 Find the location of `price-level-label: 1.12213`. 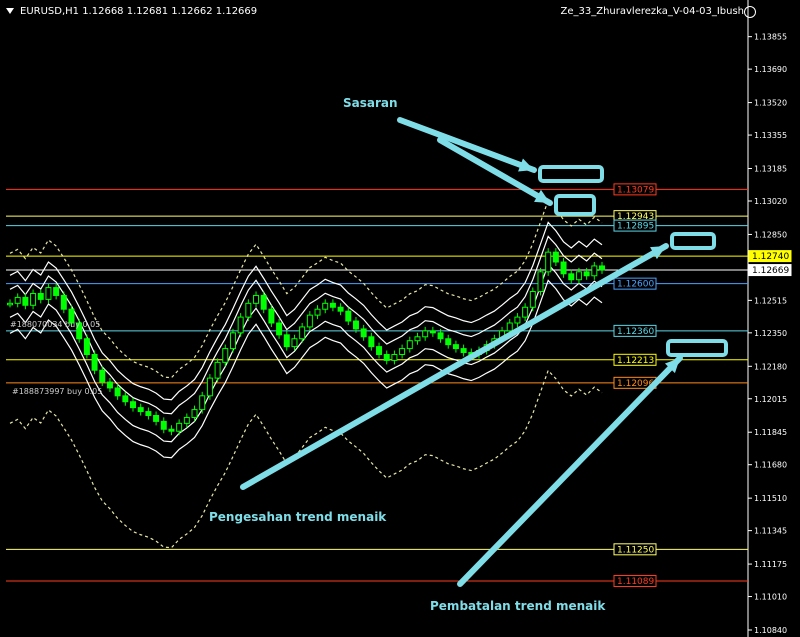

price-level-label: 1.12213 is located at coordinates (635, 361).